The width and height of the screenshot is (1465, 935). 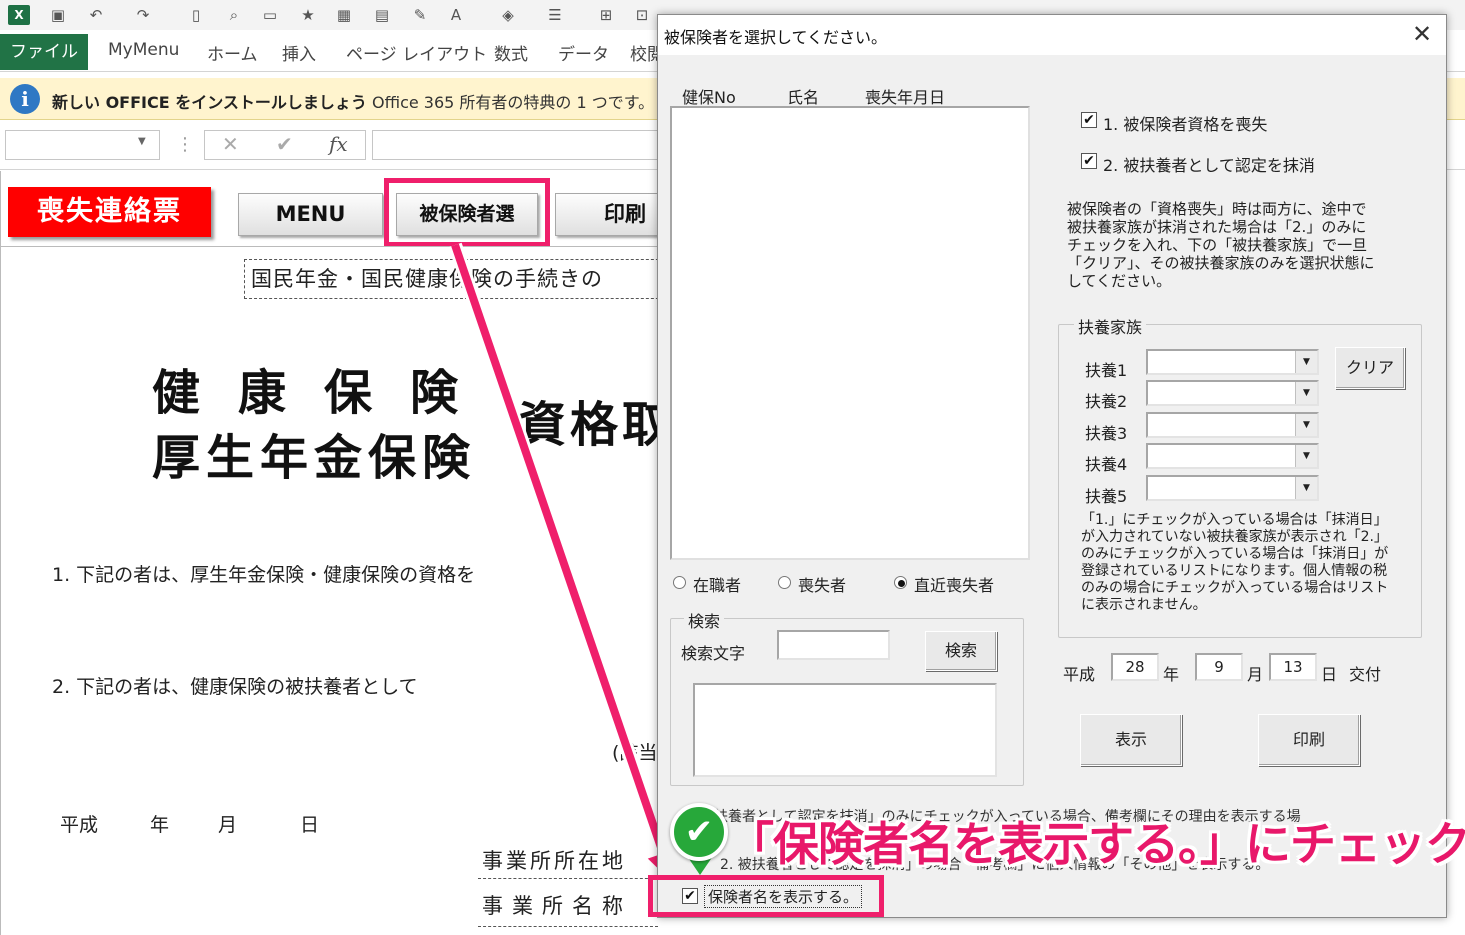 What do you see at coordinates (1185, 123) in the screenshot?
I see `check-lost-qualification-label: 1. 被保険者資格を喪失` at bounding box center [1185, 123].